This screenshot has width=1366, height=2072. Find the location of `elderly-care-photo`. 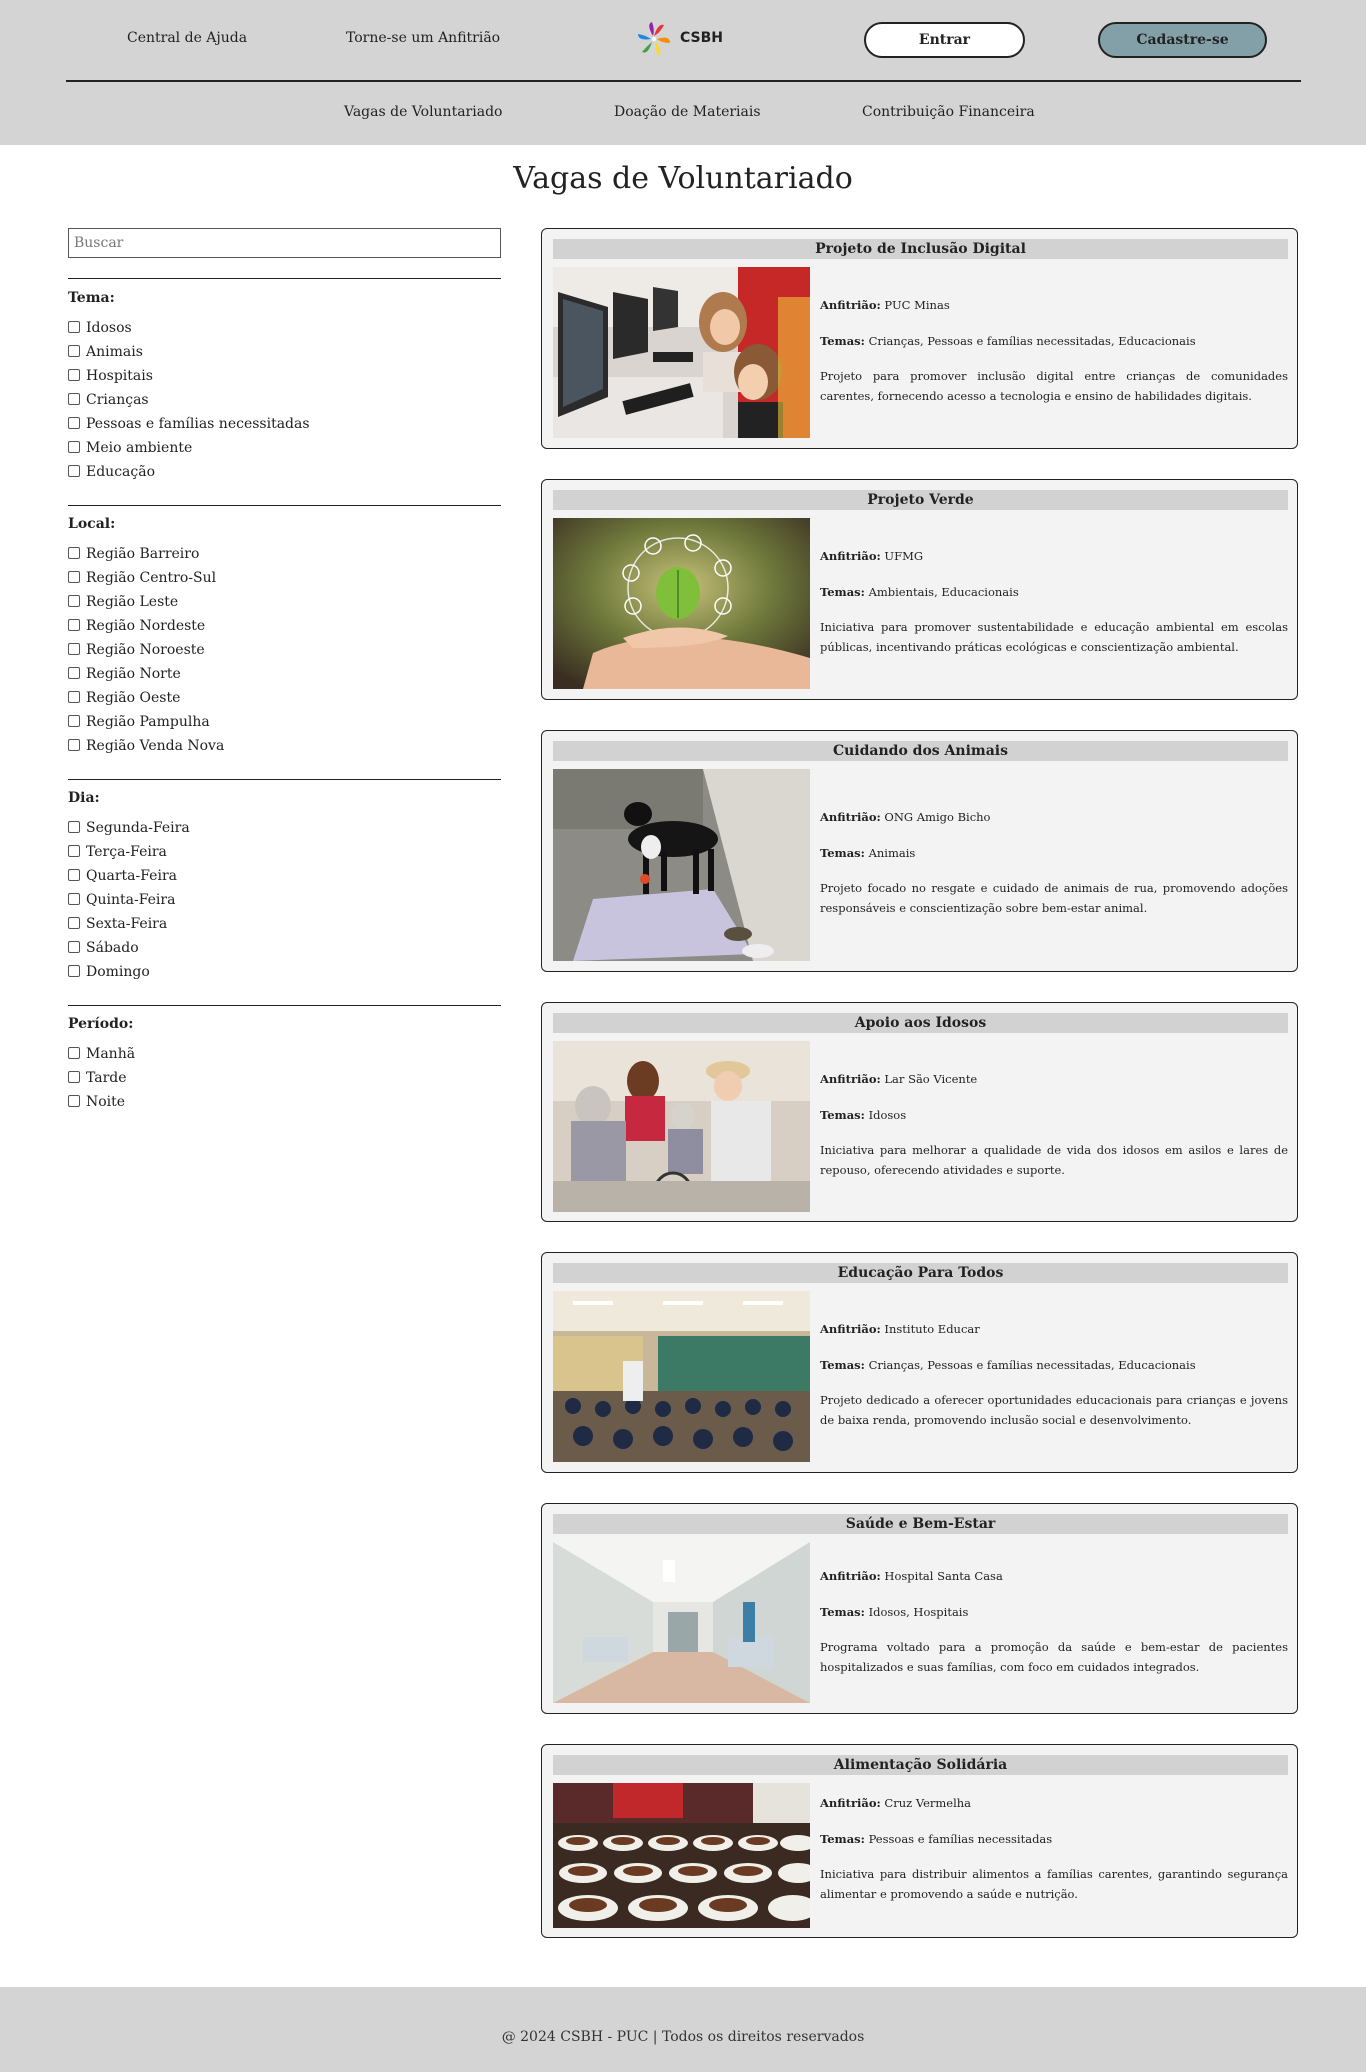

elderly-care-photo is located at coordinates (681, 1126).